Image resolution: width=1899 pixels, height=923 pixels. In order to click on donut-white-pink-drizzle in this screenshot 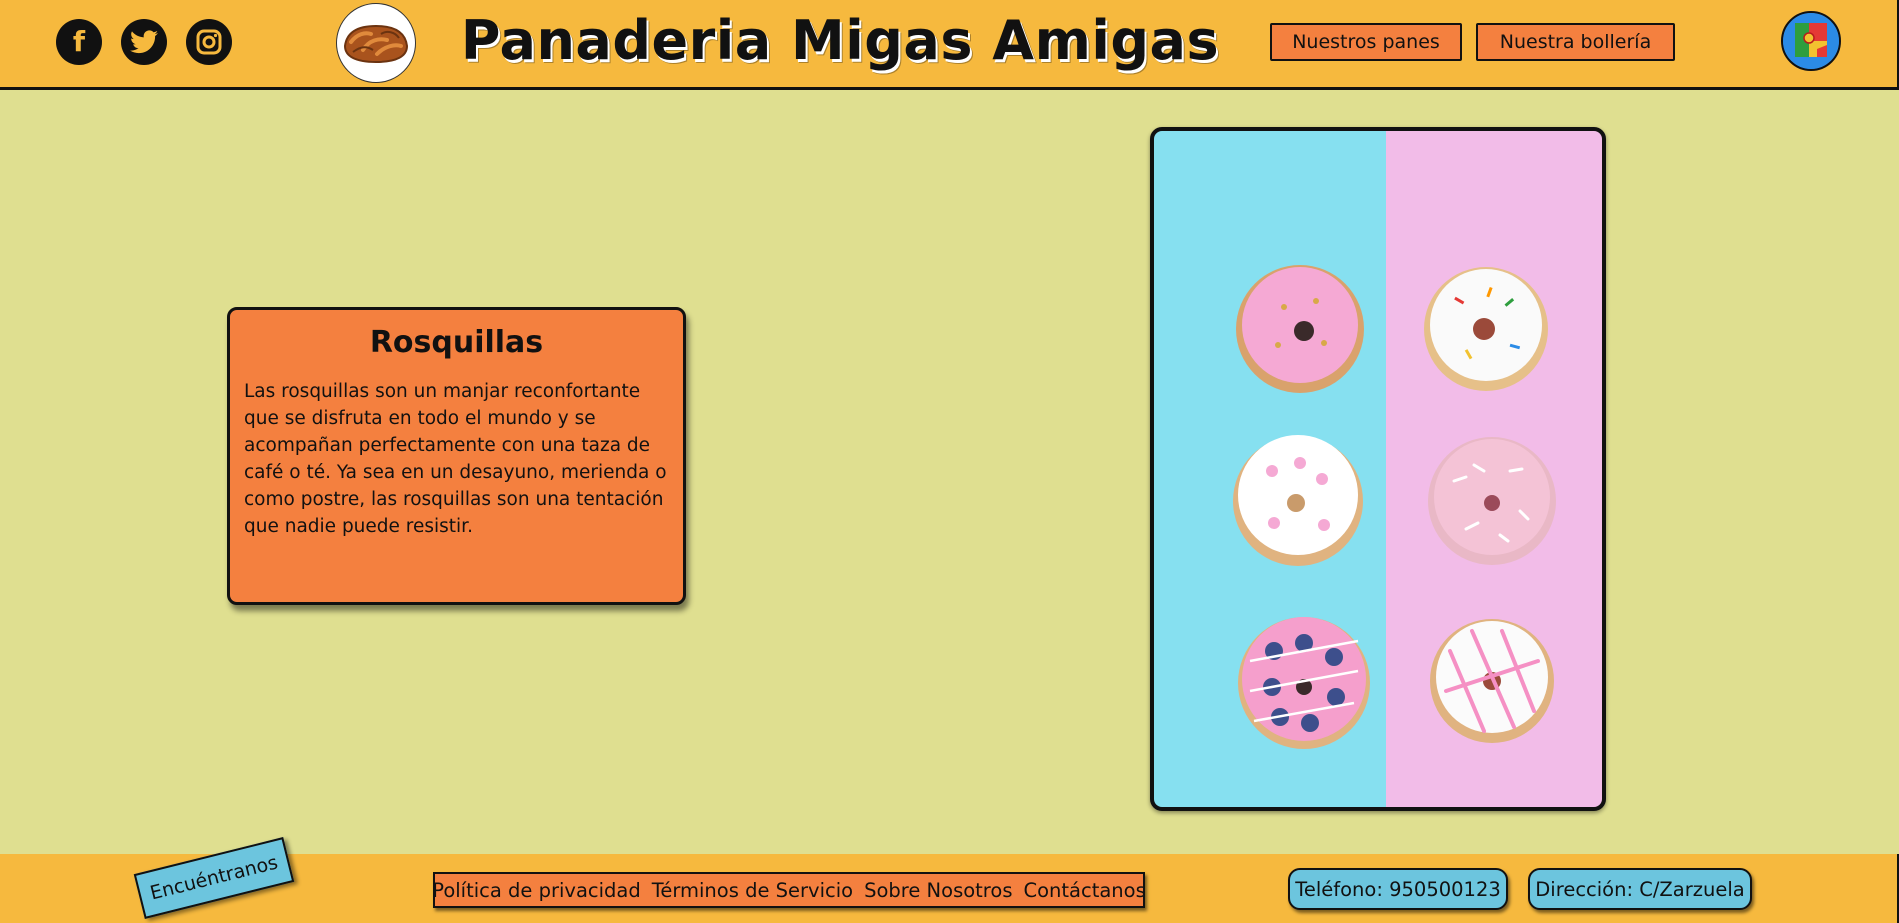, I will do `click(1492, 681)`.